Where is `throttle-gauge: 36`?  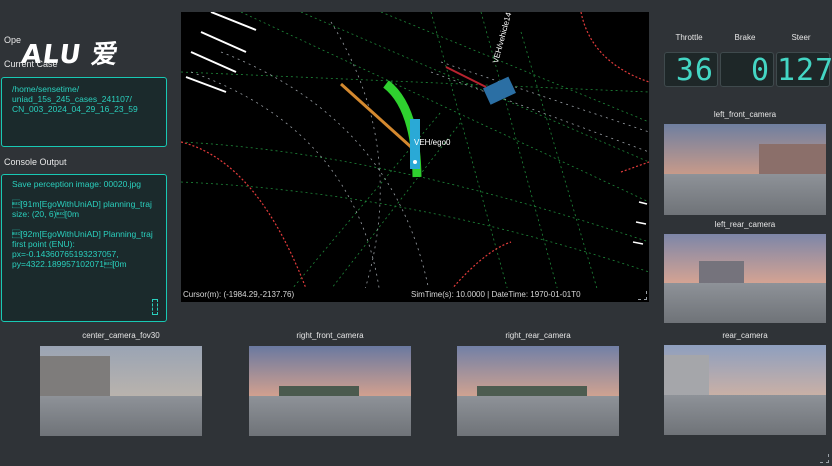 throttle-gauge: 36 is located at coordinates (691, 70).